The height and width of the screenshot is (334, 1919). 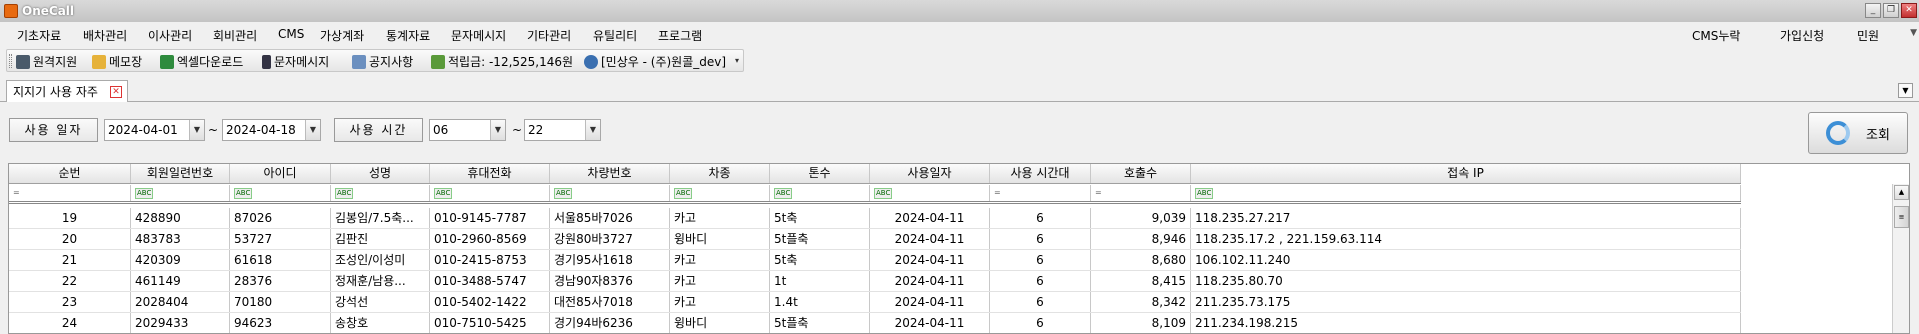 What do you see at coordinates (280, 173) in the screenshot?
I see `column-header-id: 아이디` at bounding box center [280, 173].